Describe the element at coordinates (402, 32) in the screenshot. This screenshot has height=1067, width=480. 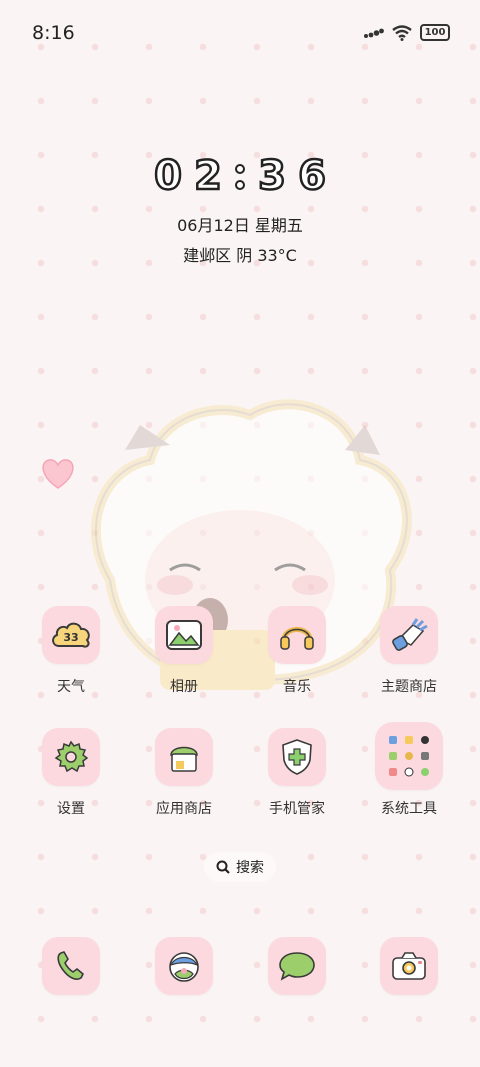
I see `wifi-icon` at that location.